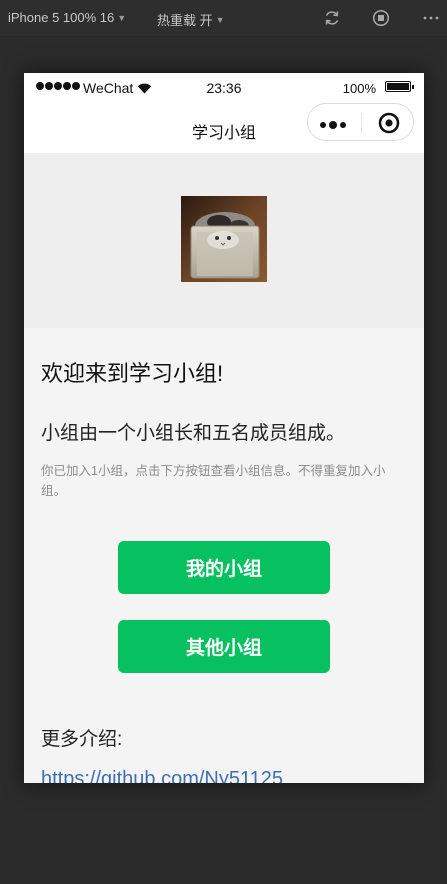  I want to click on welcome-heading: 欢迎来到学习小组!, so click(132, 373).